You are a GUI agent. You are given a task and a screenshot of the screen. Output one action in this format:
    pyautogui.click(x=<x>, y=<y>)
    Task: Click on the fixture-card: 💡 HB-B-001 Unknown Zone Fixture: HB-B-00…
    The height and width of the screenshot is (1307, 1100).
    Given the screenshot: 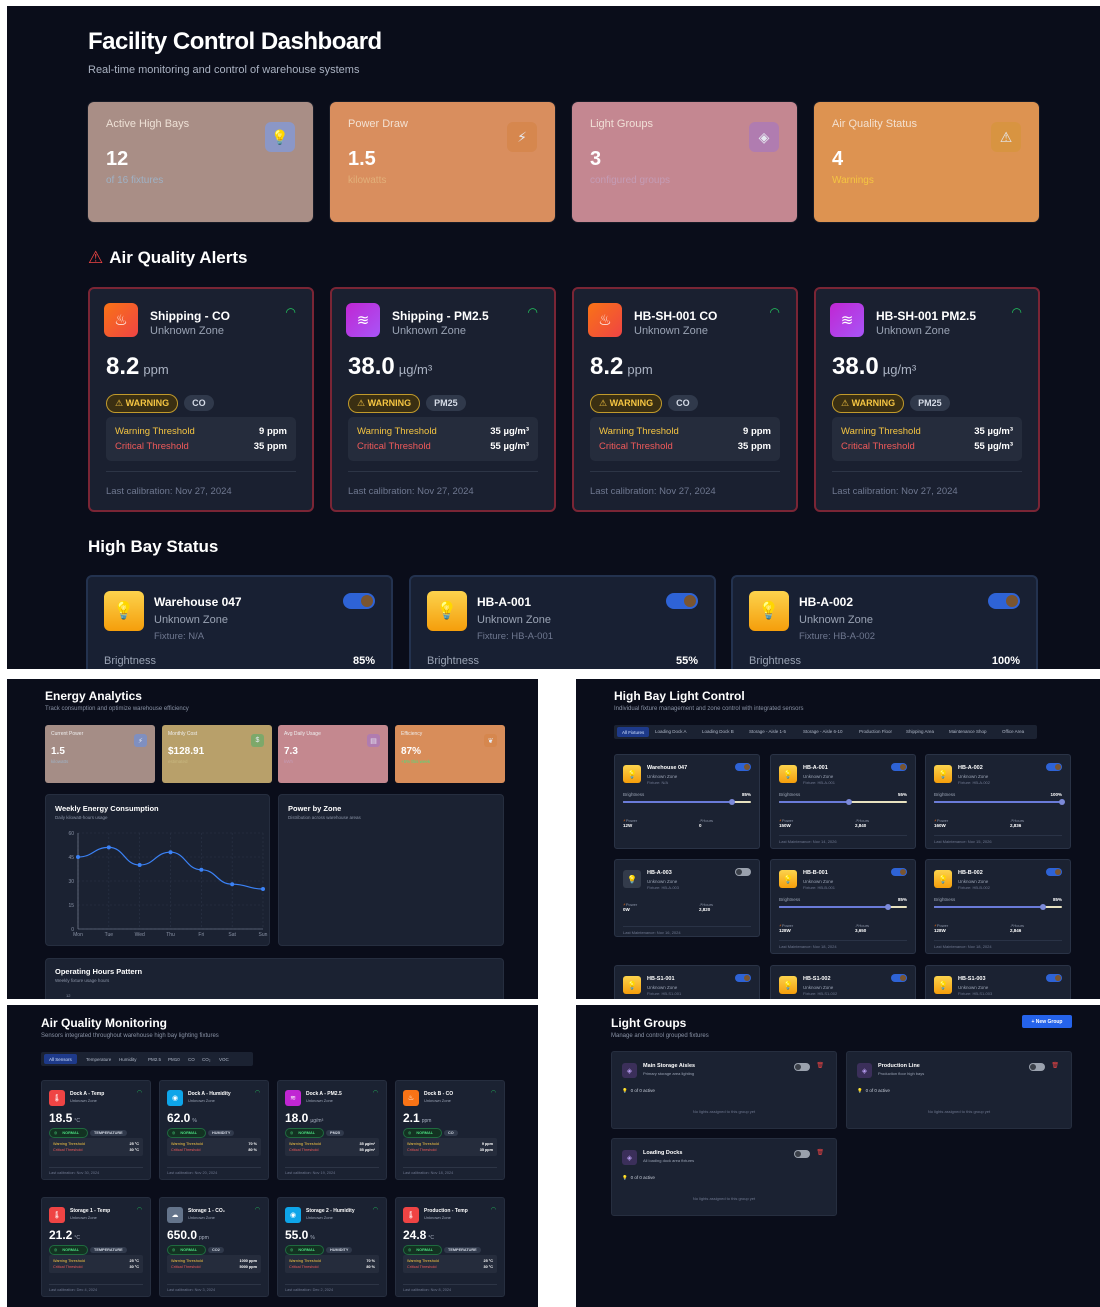 What is the action you would take?
    pyautogui.click(x=843, y=906)
    